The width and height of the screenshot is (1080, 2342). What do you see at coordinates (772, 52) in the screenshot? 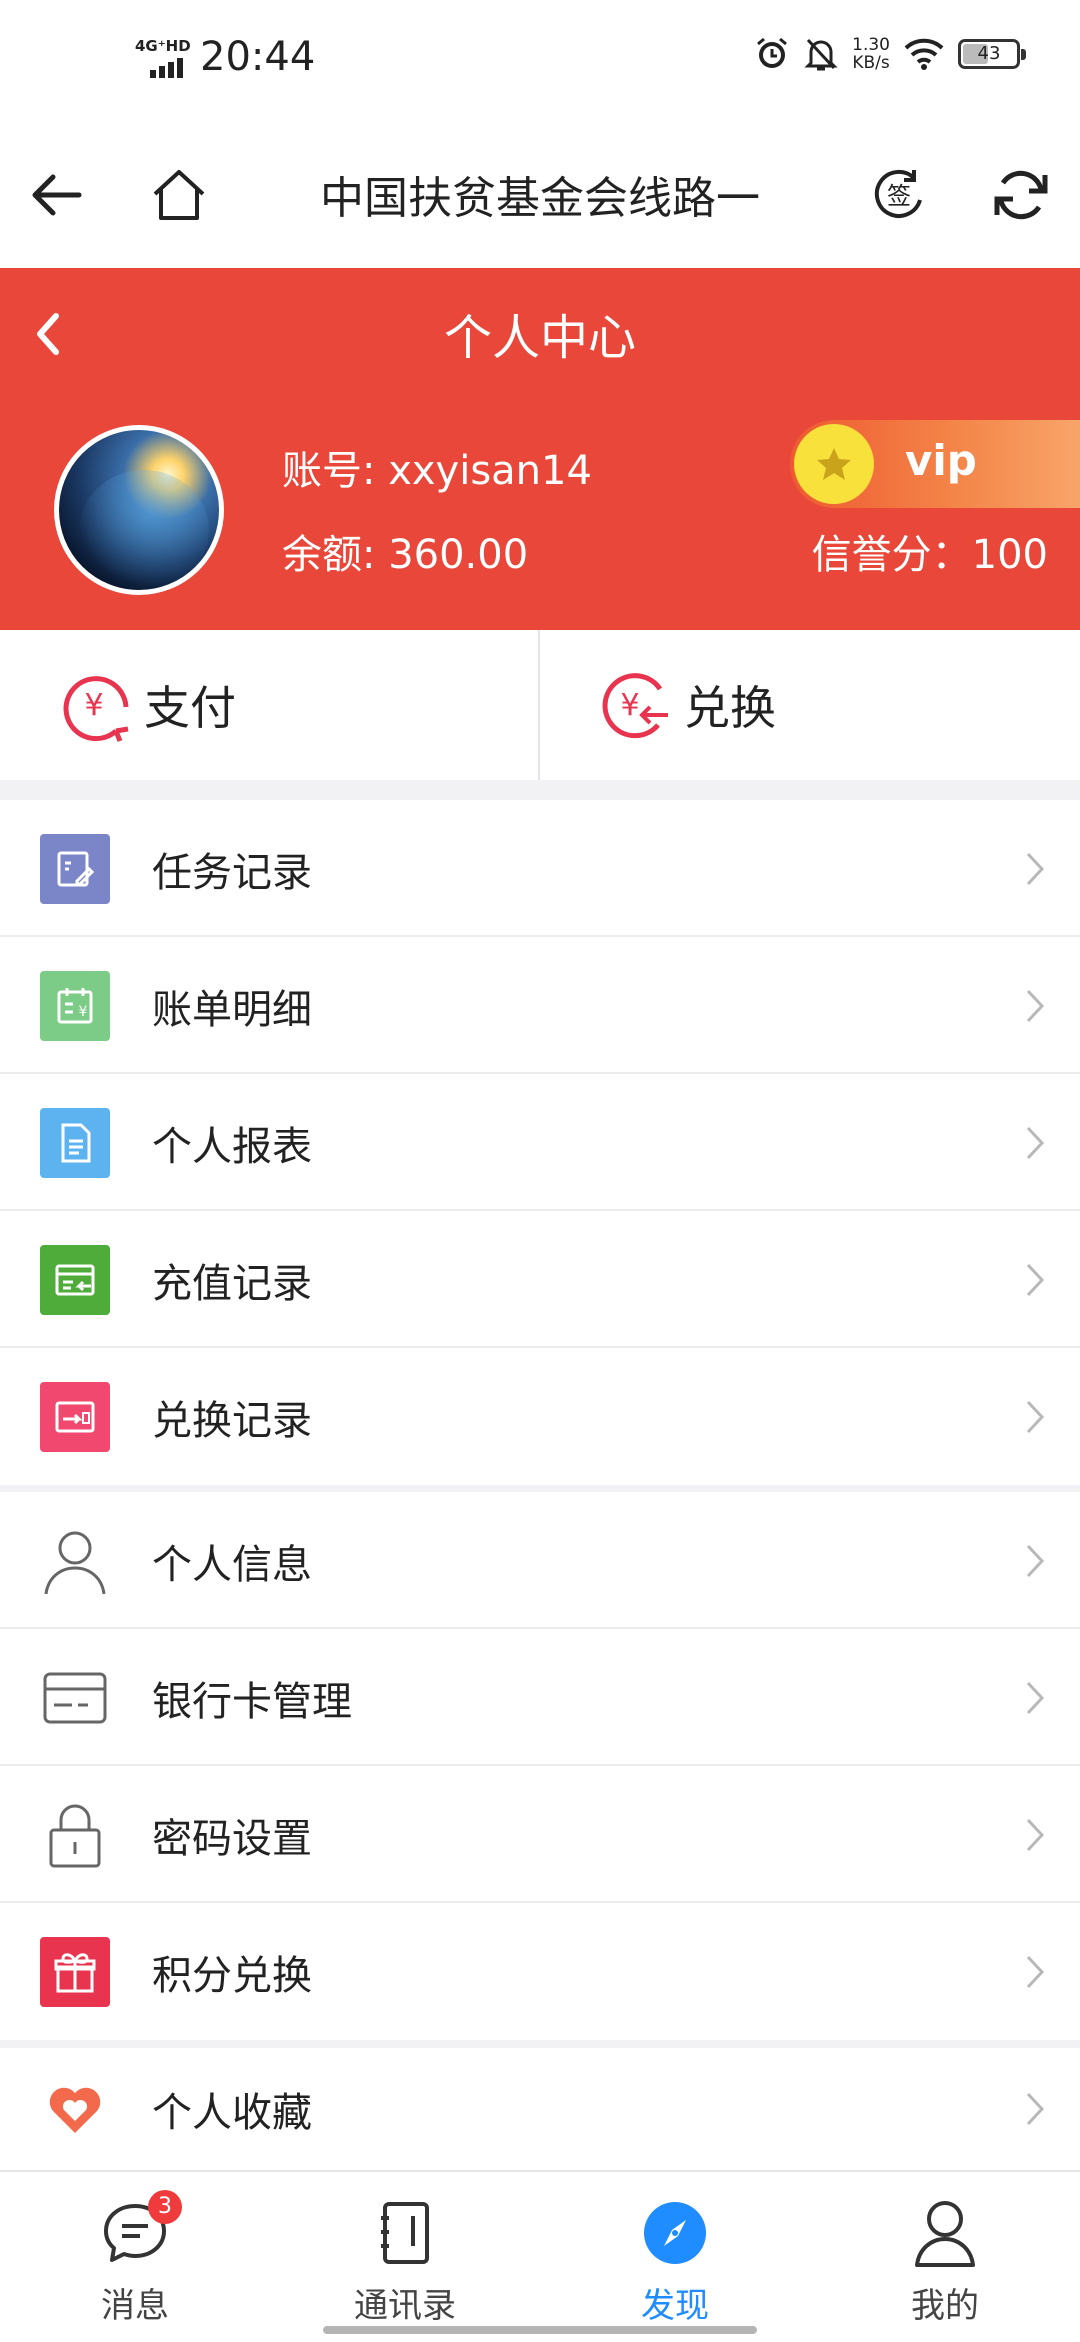
I see `alarm-icon` at bounding box center [772, 52].